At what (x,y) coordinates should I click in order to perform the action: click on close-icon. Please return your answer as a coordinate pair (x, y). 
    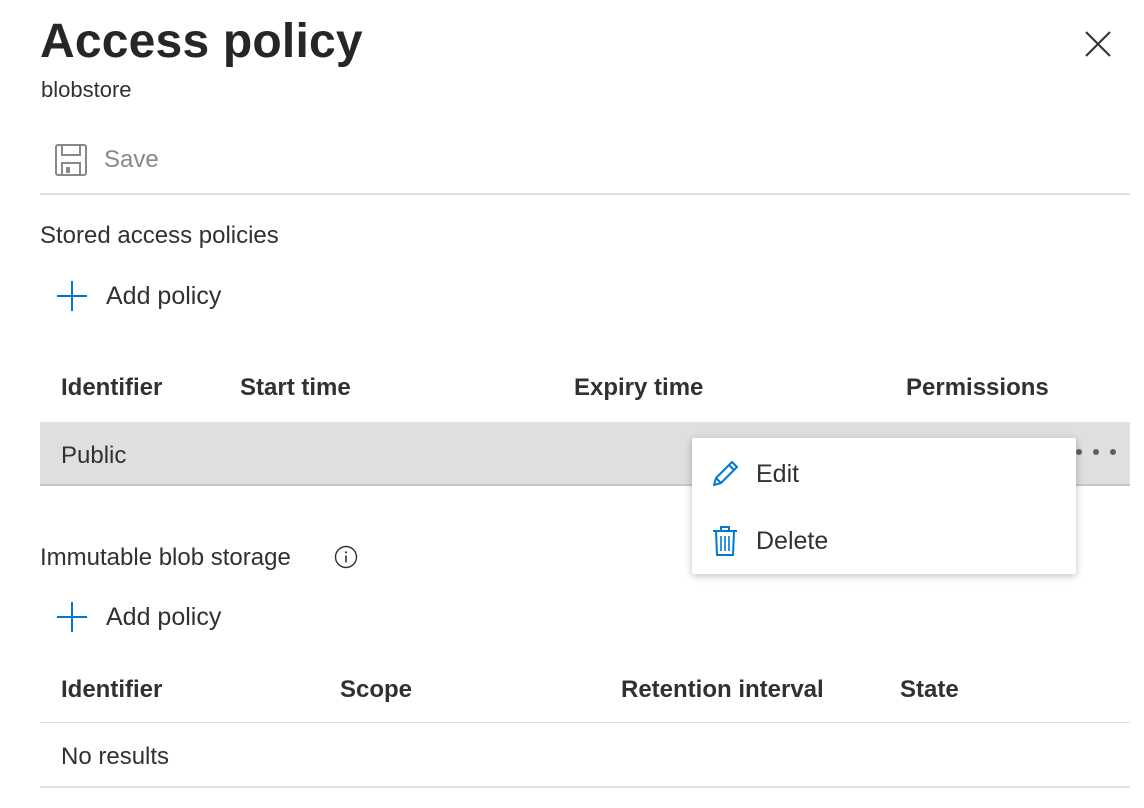
    Looking at the image, I should click on (1098, 44).